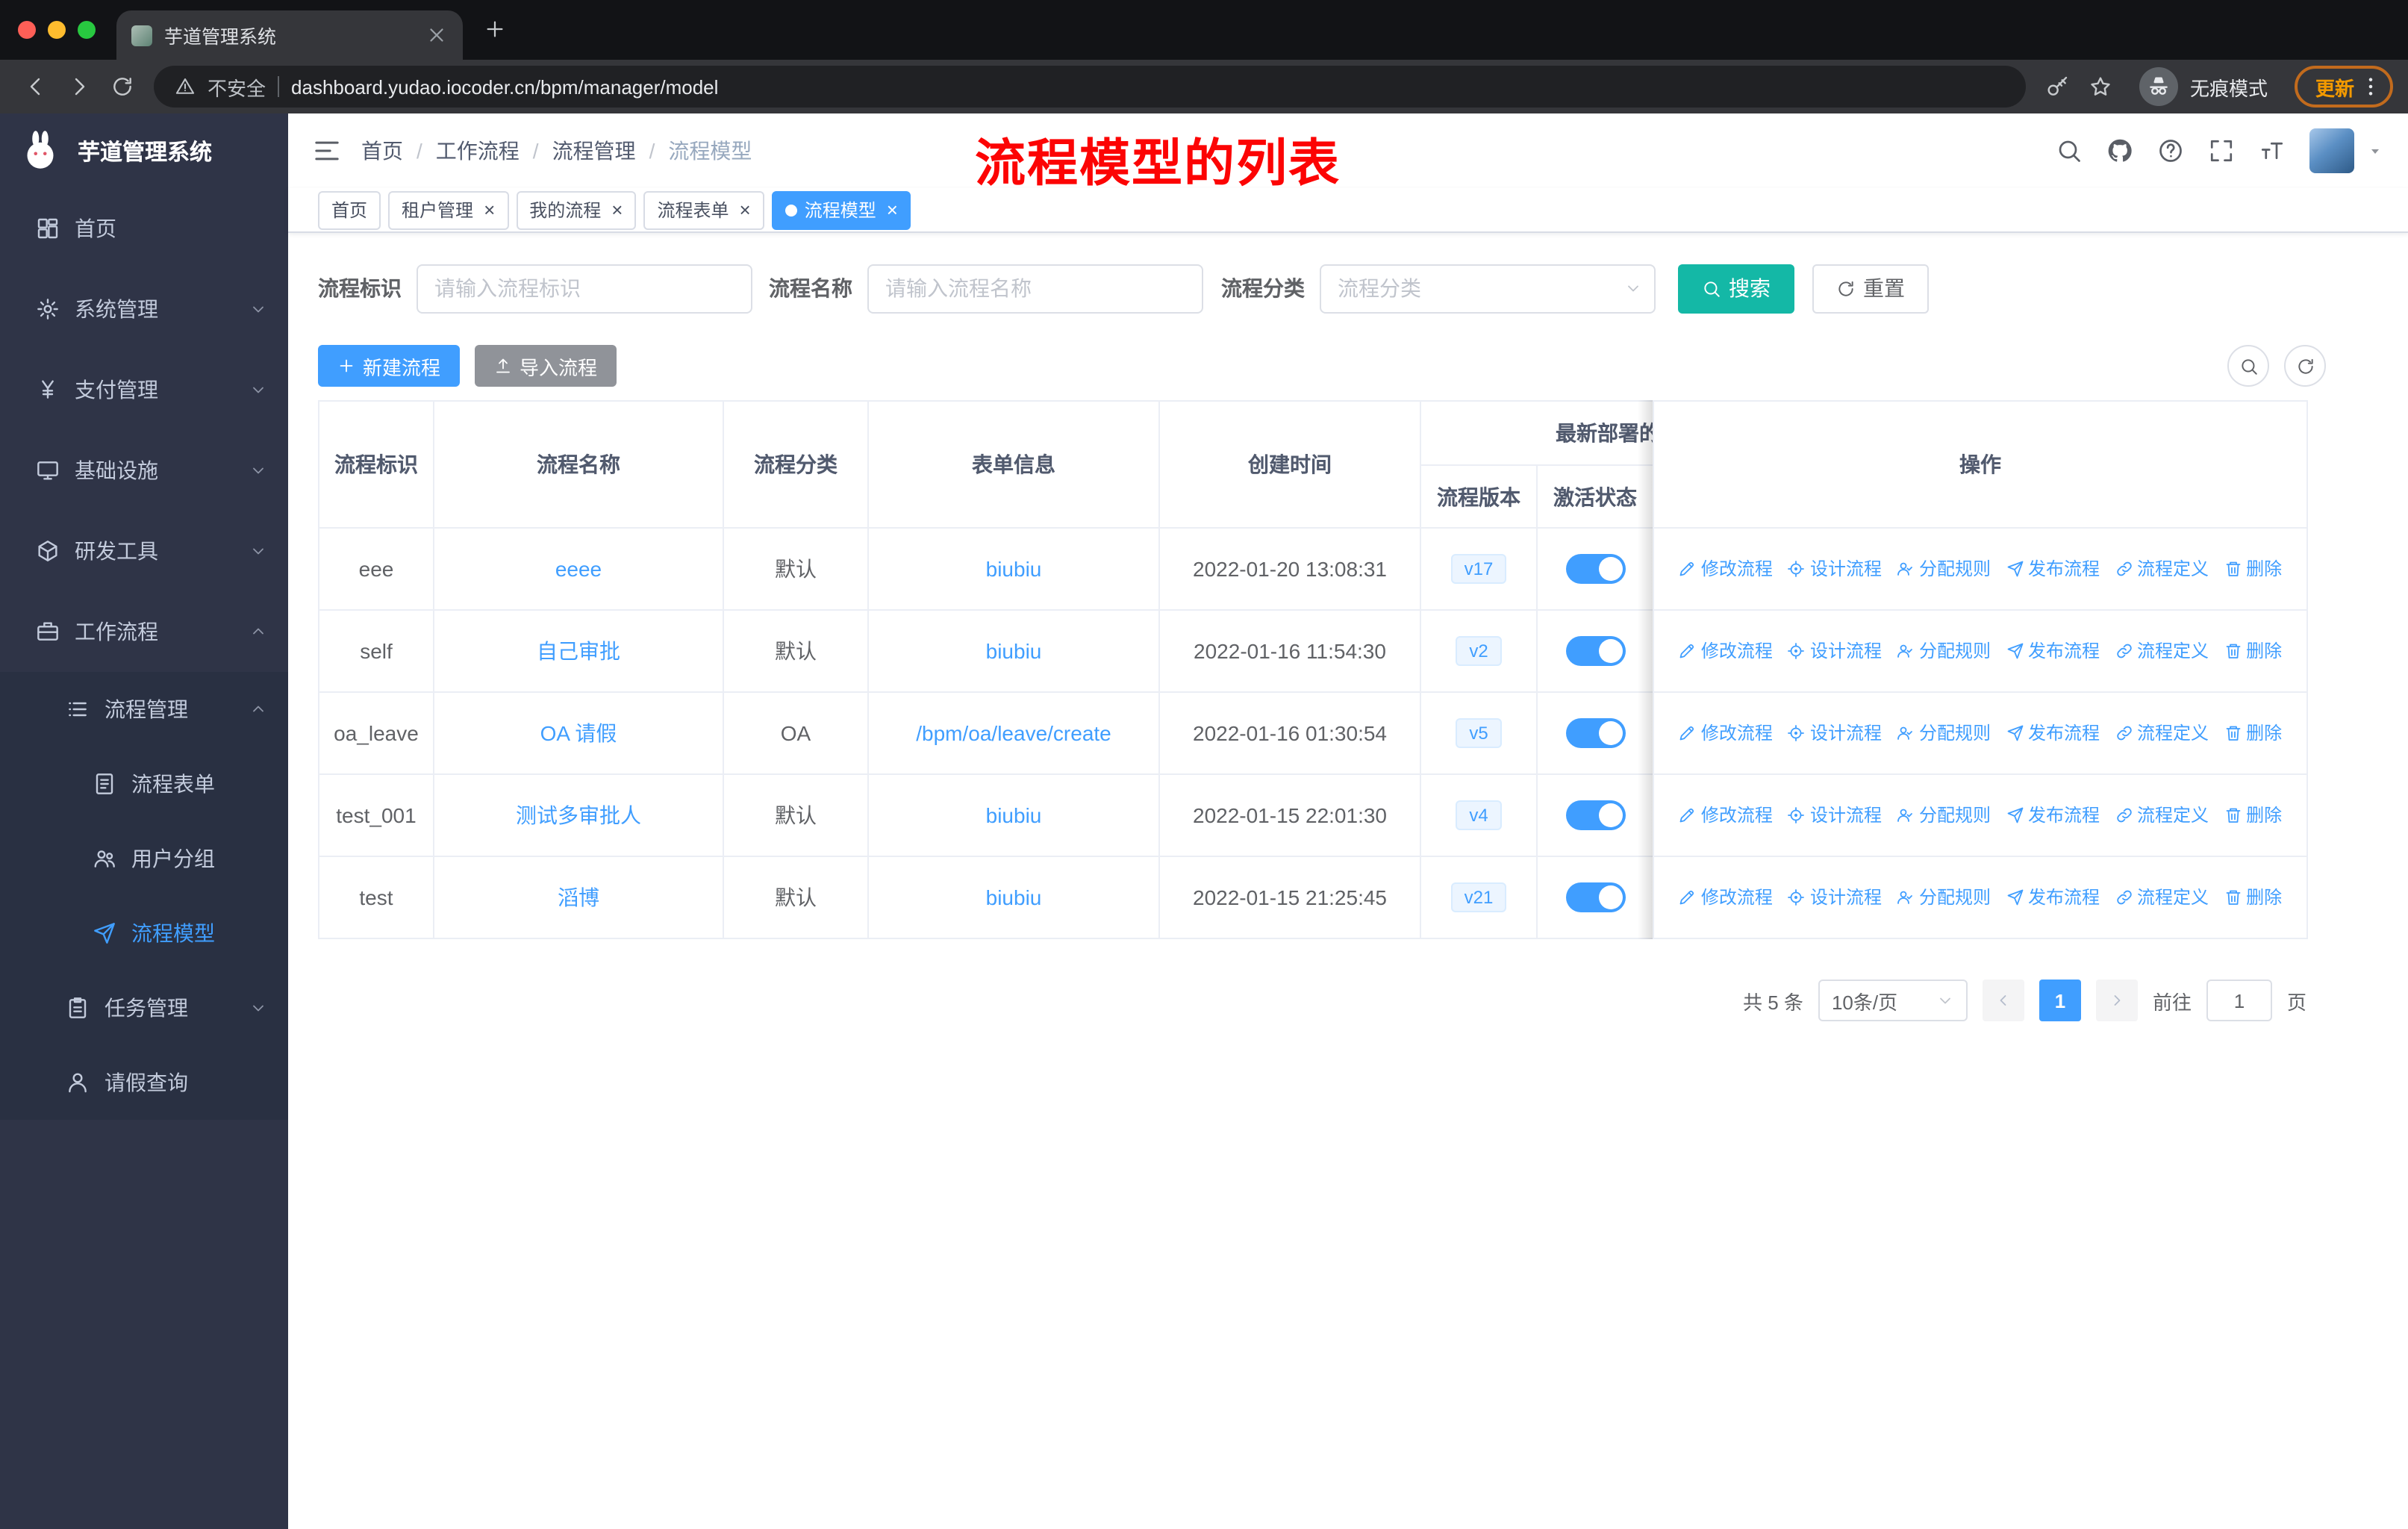 This screenshot has height=1529, width=2408. I want to click on prev-page-button, so click(2003, 1000).